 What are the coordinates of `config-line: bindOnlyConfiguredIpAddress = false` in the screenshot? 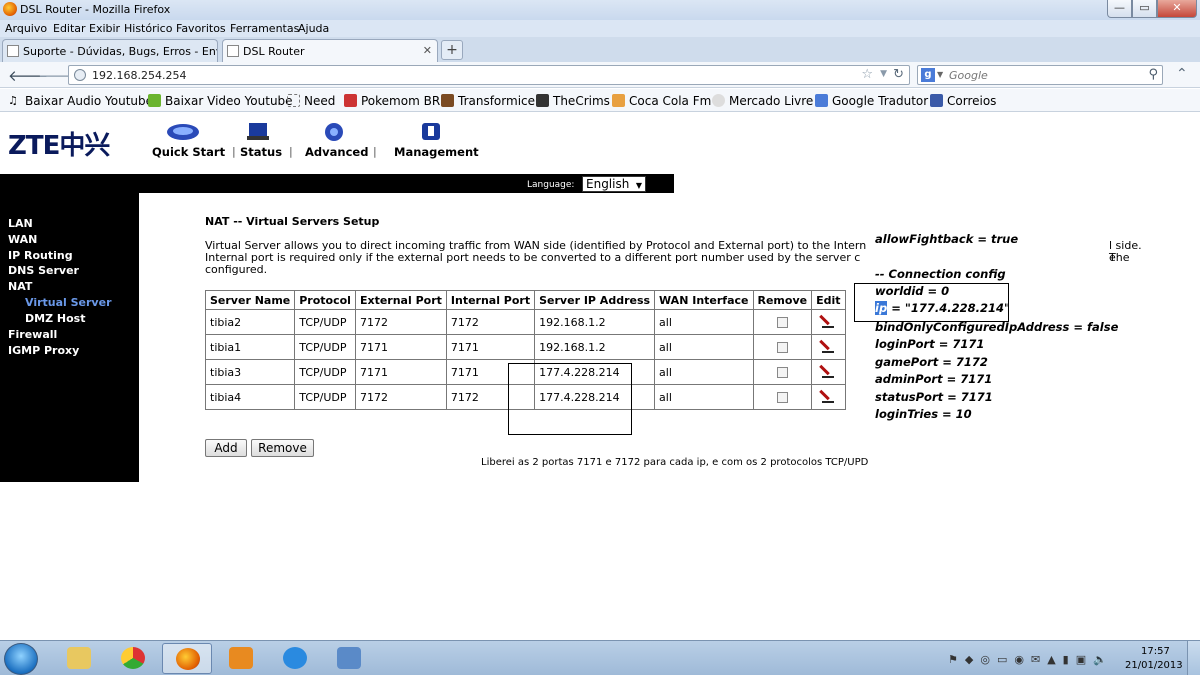 It's located at (997, 327).